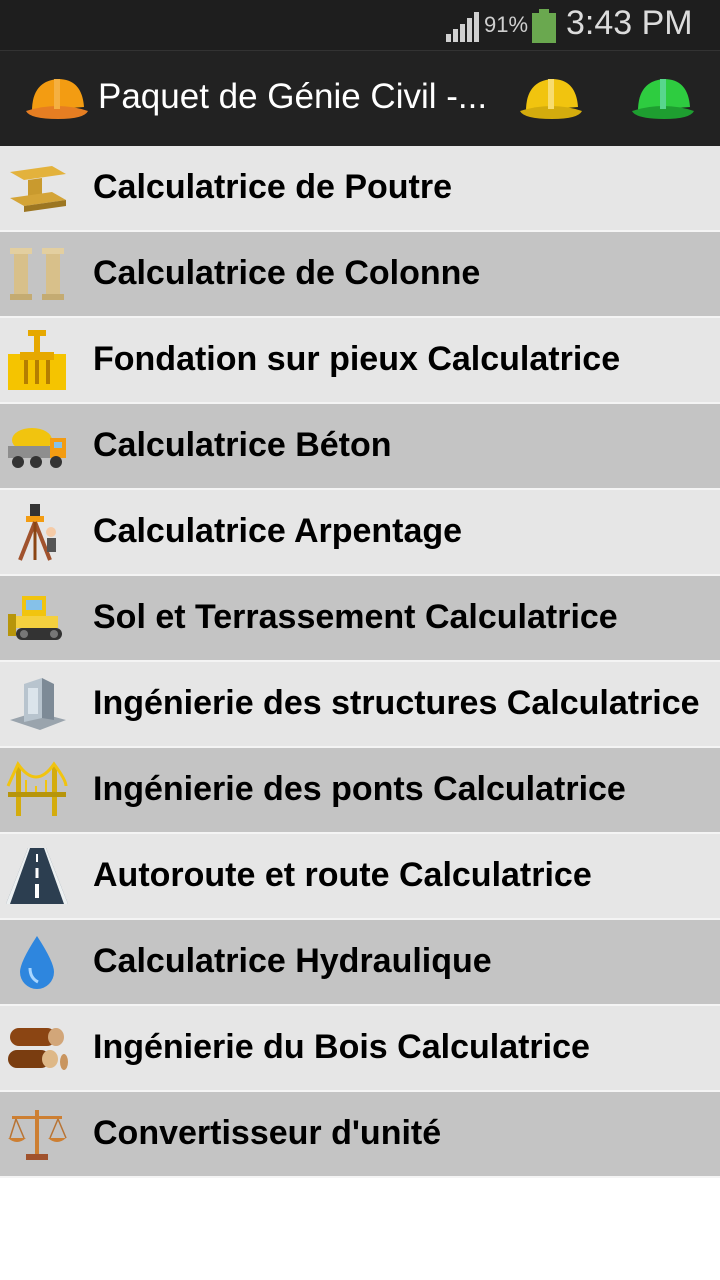  Describe the element at coordinates (37, 532) in the screenshot. I see `surveying-tripod-icon` at that location.